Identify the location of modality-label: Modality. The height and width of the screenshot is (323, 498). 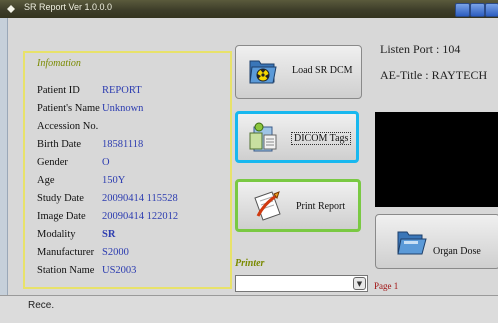
(56, 234).